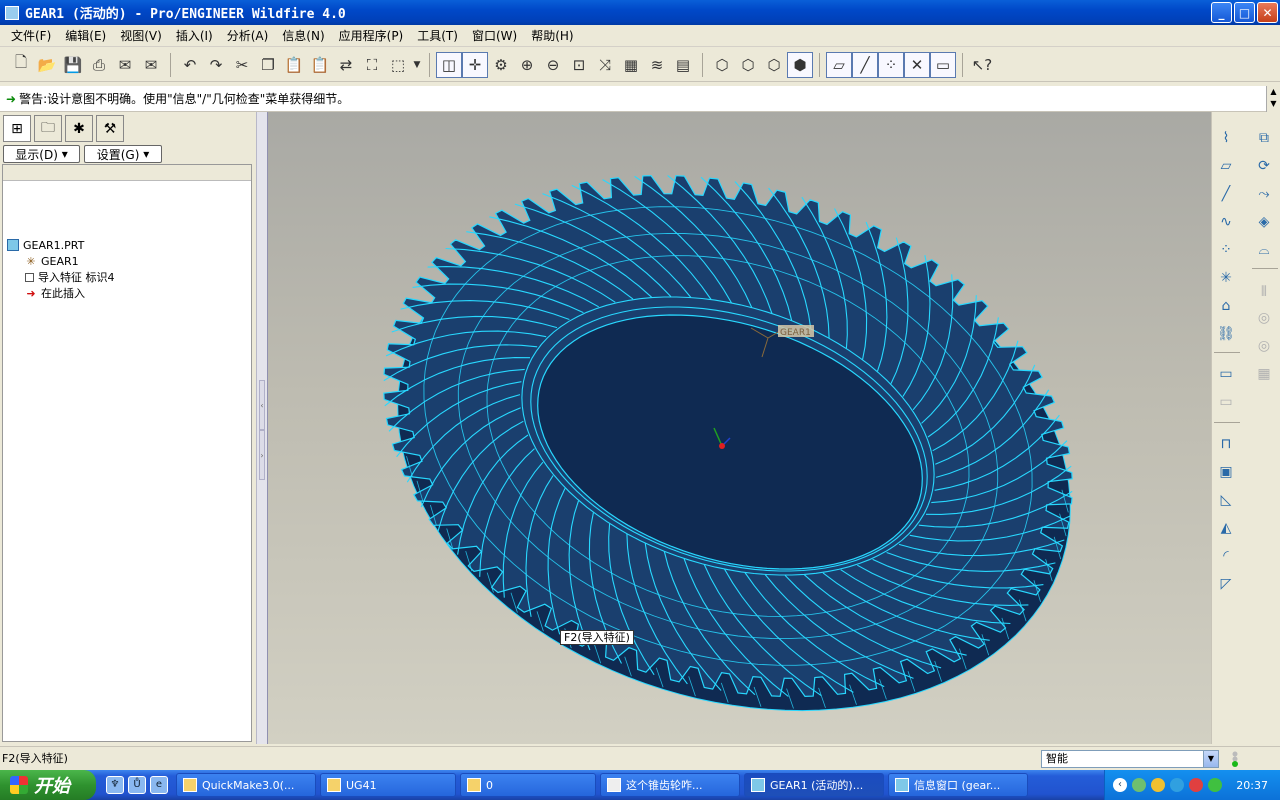  I want to click on zoom-out-icon: ⊖, so click(553, 65).